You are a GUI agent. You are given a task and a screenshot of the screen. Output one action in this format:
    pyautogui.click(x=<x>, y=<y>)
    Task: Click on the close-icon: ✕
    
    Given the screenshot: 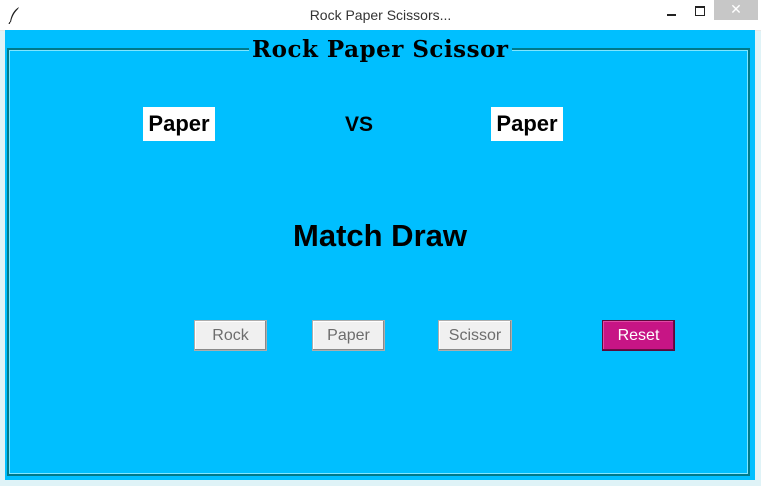 What is the action you would take?
    pyautogui.click(x=736, y=10)
    